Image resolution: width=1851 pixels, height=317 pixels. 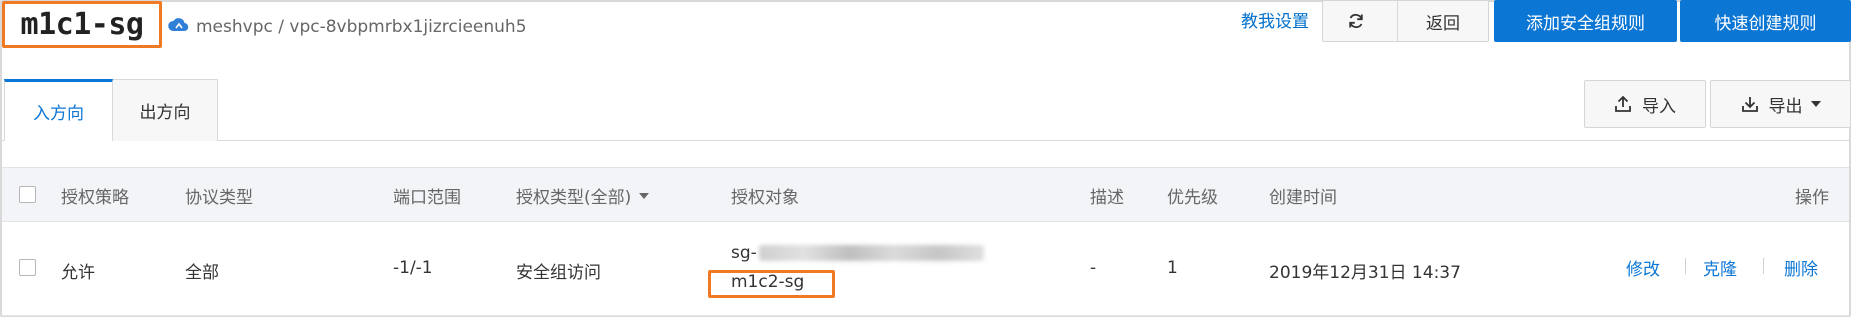 I want to click on import-button: 导入, so click(x=1645, y=104).